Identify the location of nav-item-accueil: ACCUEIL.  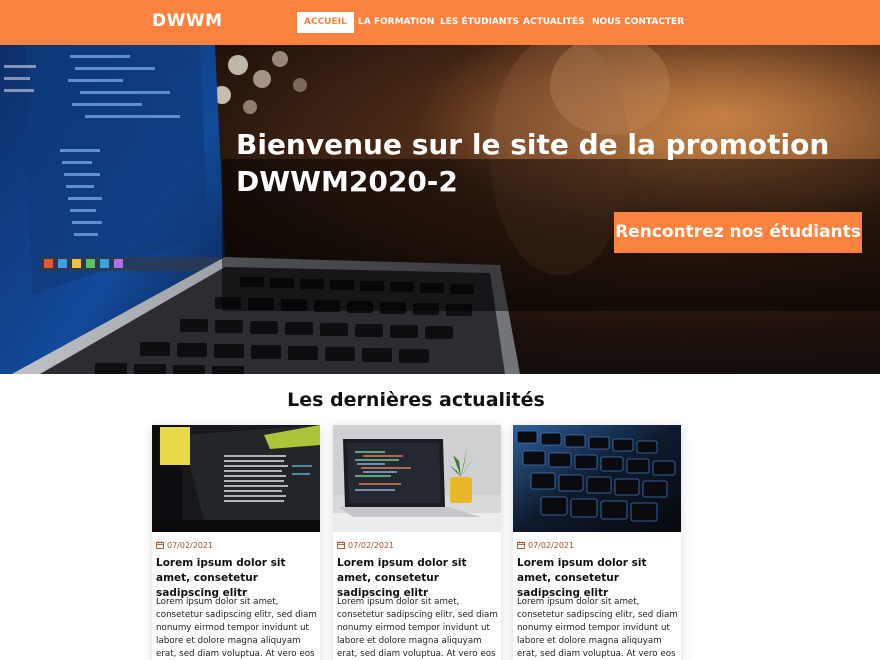
(325, 22).